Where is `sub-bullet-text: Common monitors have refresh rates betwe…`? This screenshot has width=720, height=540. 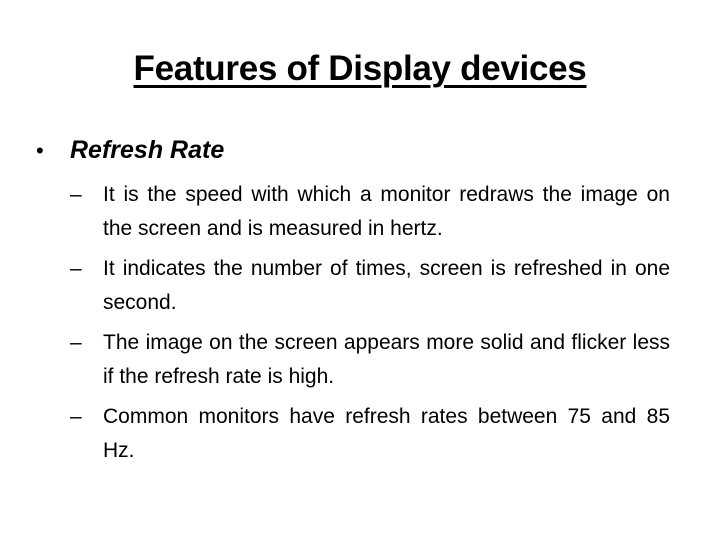 sub-bullet-text: Common monitors have refresh rates betwe… is located at coordinates (386, 433).